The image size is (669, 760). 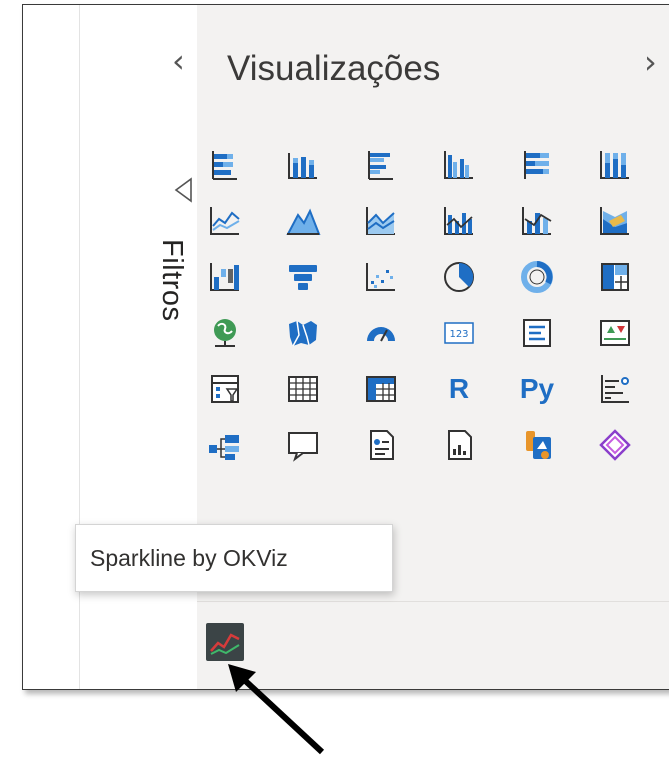 What do you see at coordinates (615, 389) in the screenshot?
I see `key-influencers-icon` at bounding box center [615, 389].